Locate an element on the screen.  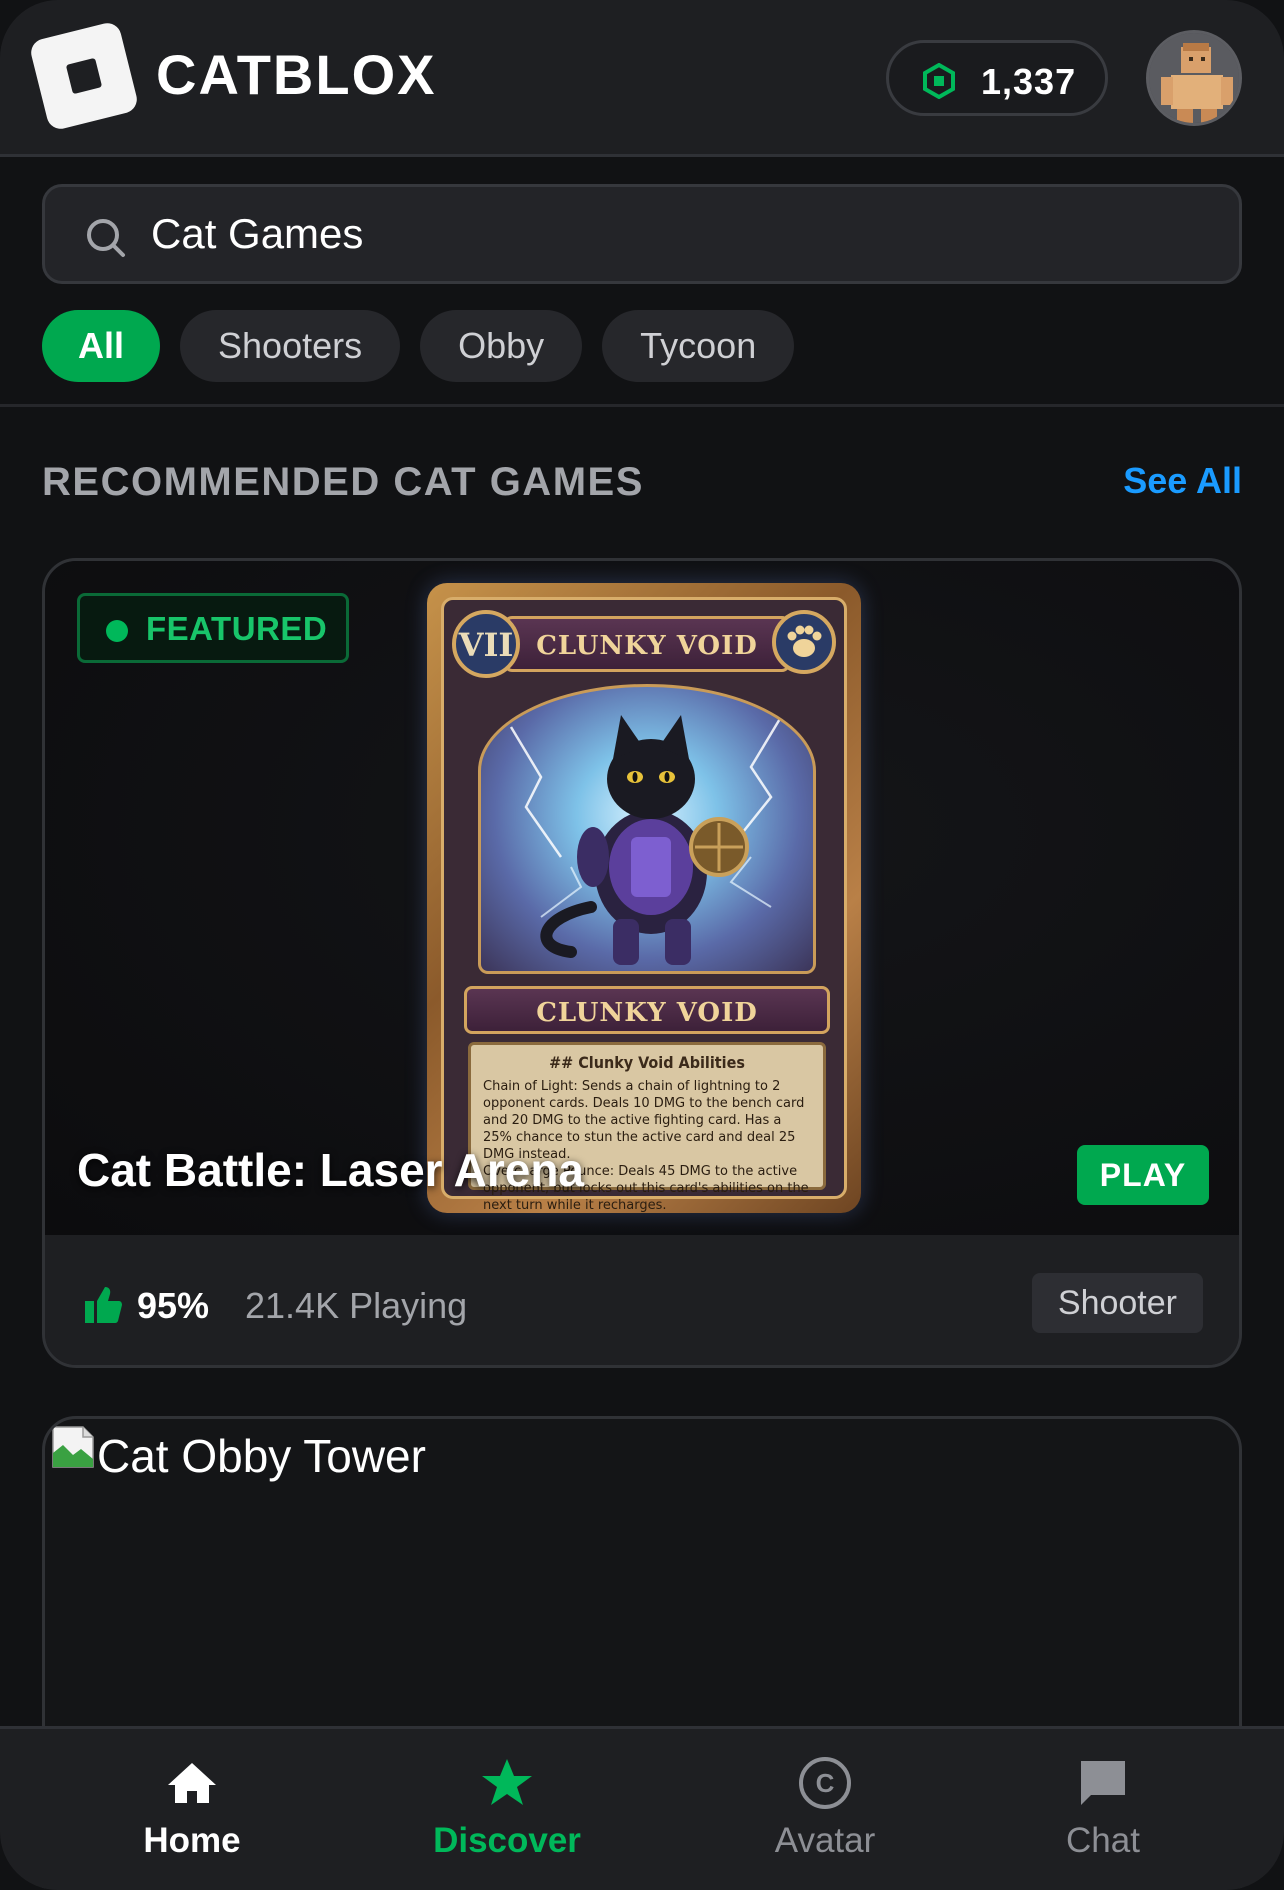
card-nameplate: CLUNKY VOID is located at coordinates (647, 1010).